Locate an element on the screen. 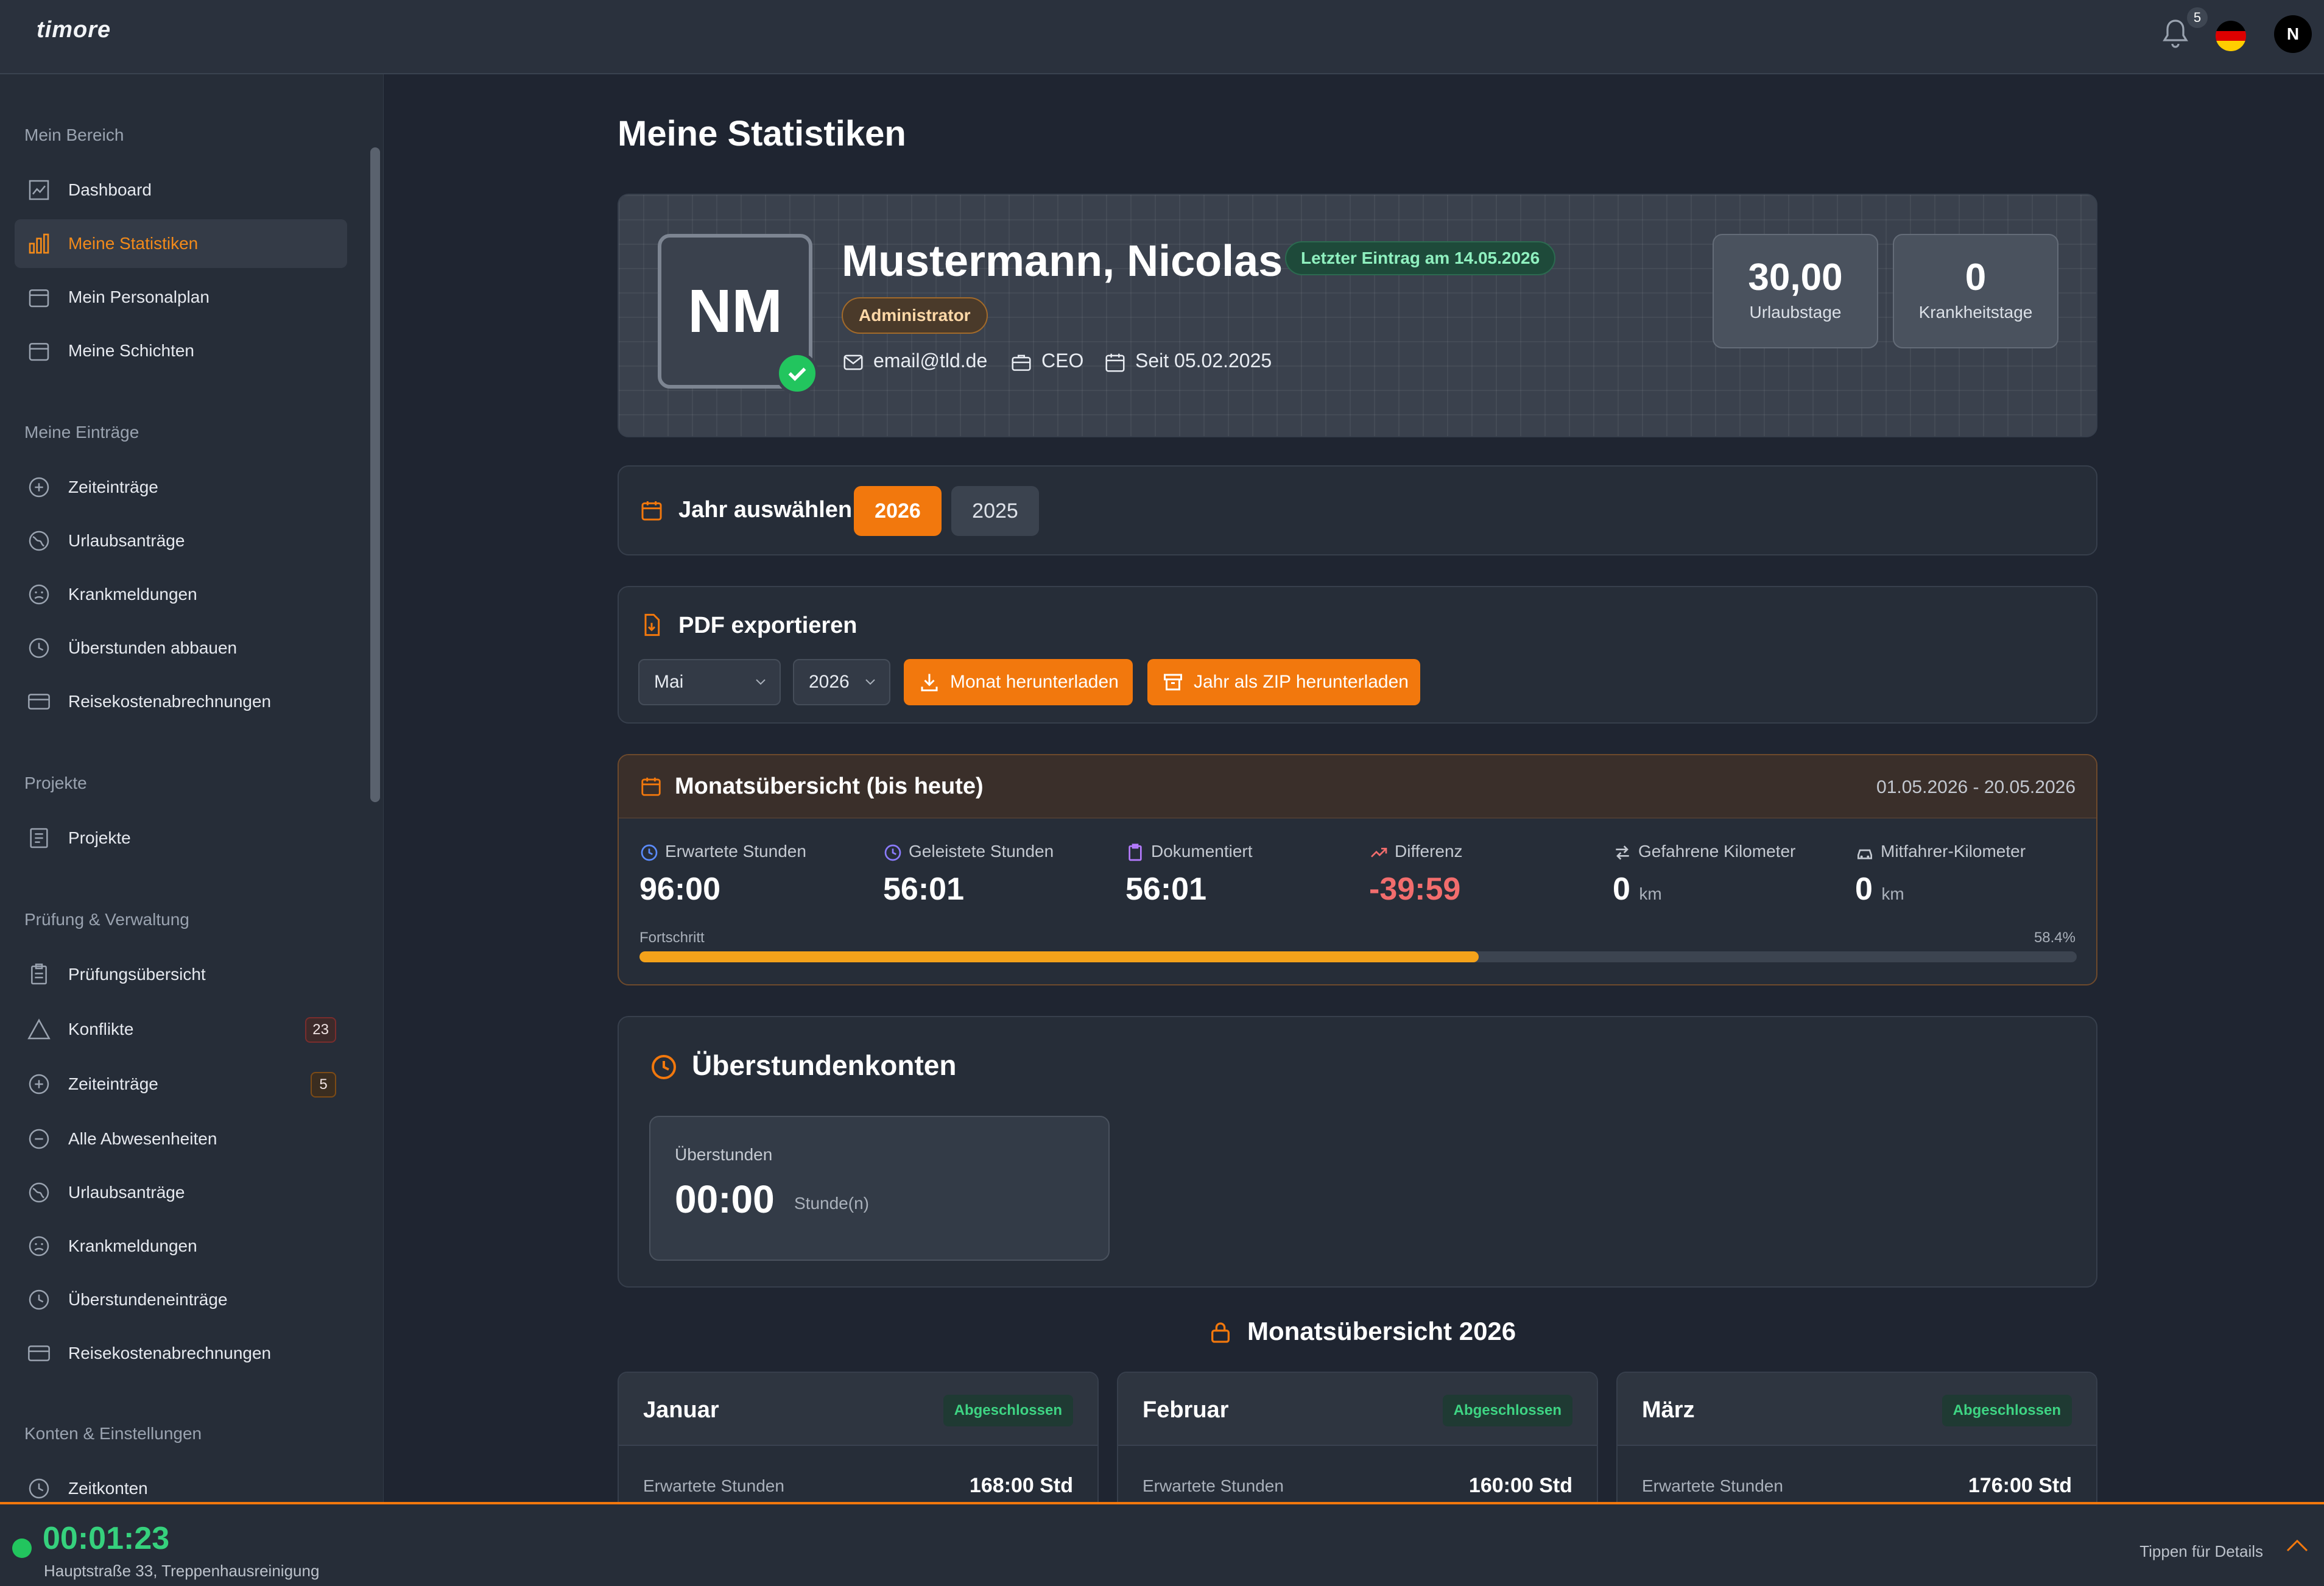  download-year-zip-label: Jahr als ZIP herunterladen is located at coordinates (1301, 682).